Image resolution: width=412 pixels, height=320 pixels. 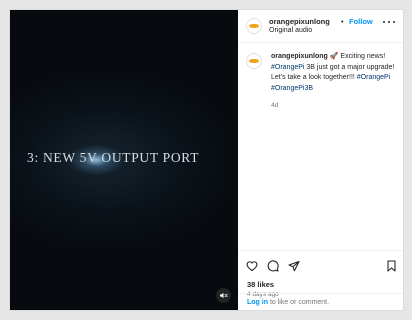 What do you see at coordinates (361, 21) in the screenshot?
I see `follow-button: Follow` at bounding box center [361, 21].